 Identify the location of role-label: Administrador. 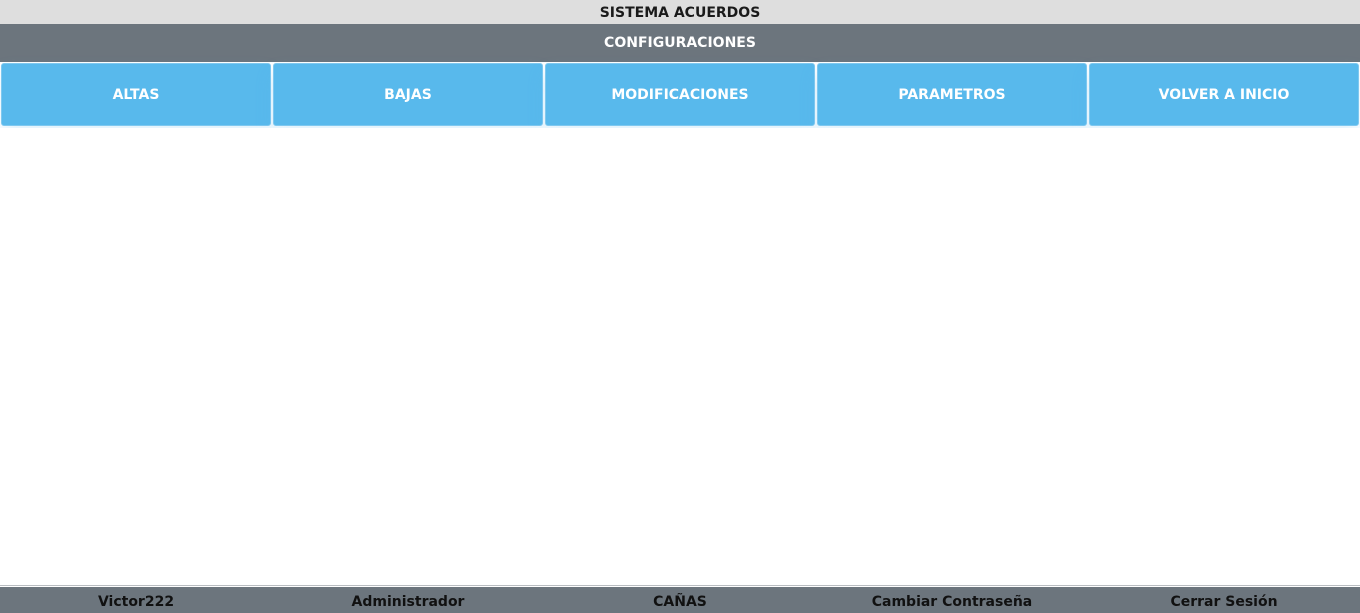
(408, 602).